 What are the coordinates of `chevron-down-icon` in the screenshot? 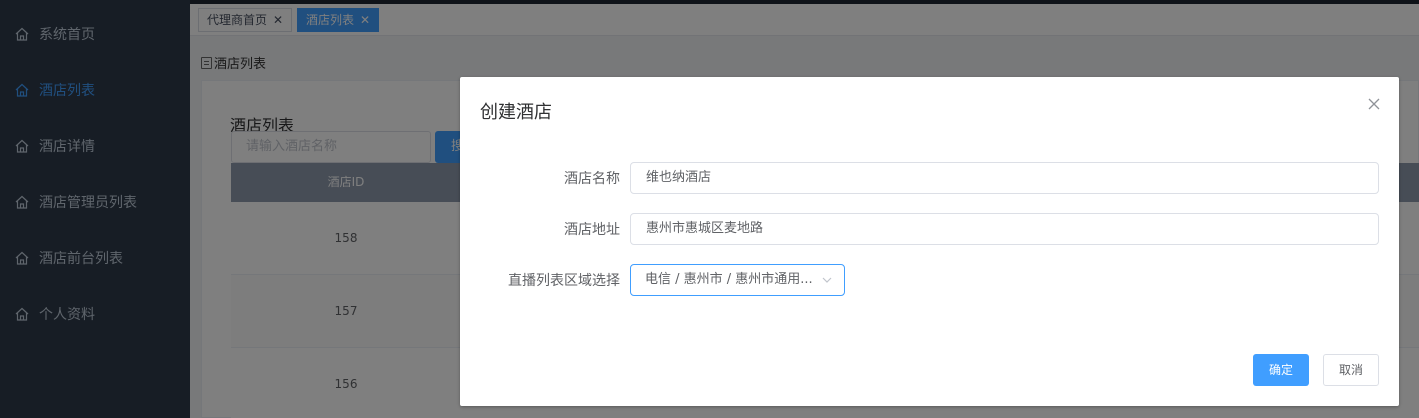 It's located at (827, 280).